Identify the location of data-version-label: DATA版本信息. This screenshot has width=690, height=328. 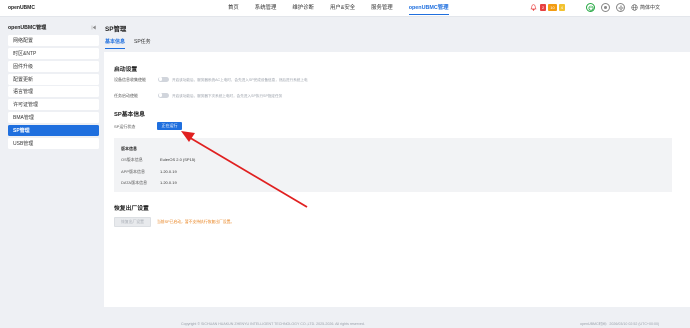
(134, 182).